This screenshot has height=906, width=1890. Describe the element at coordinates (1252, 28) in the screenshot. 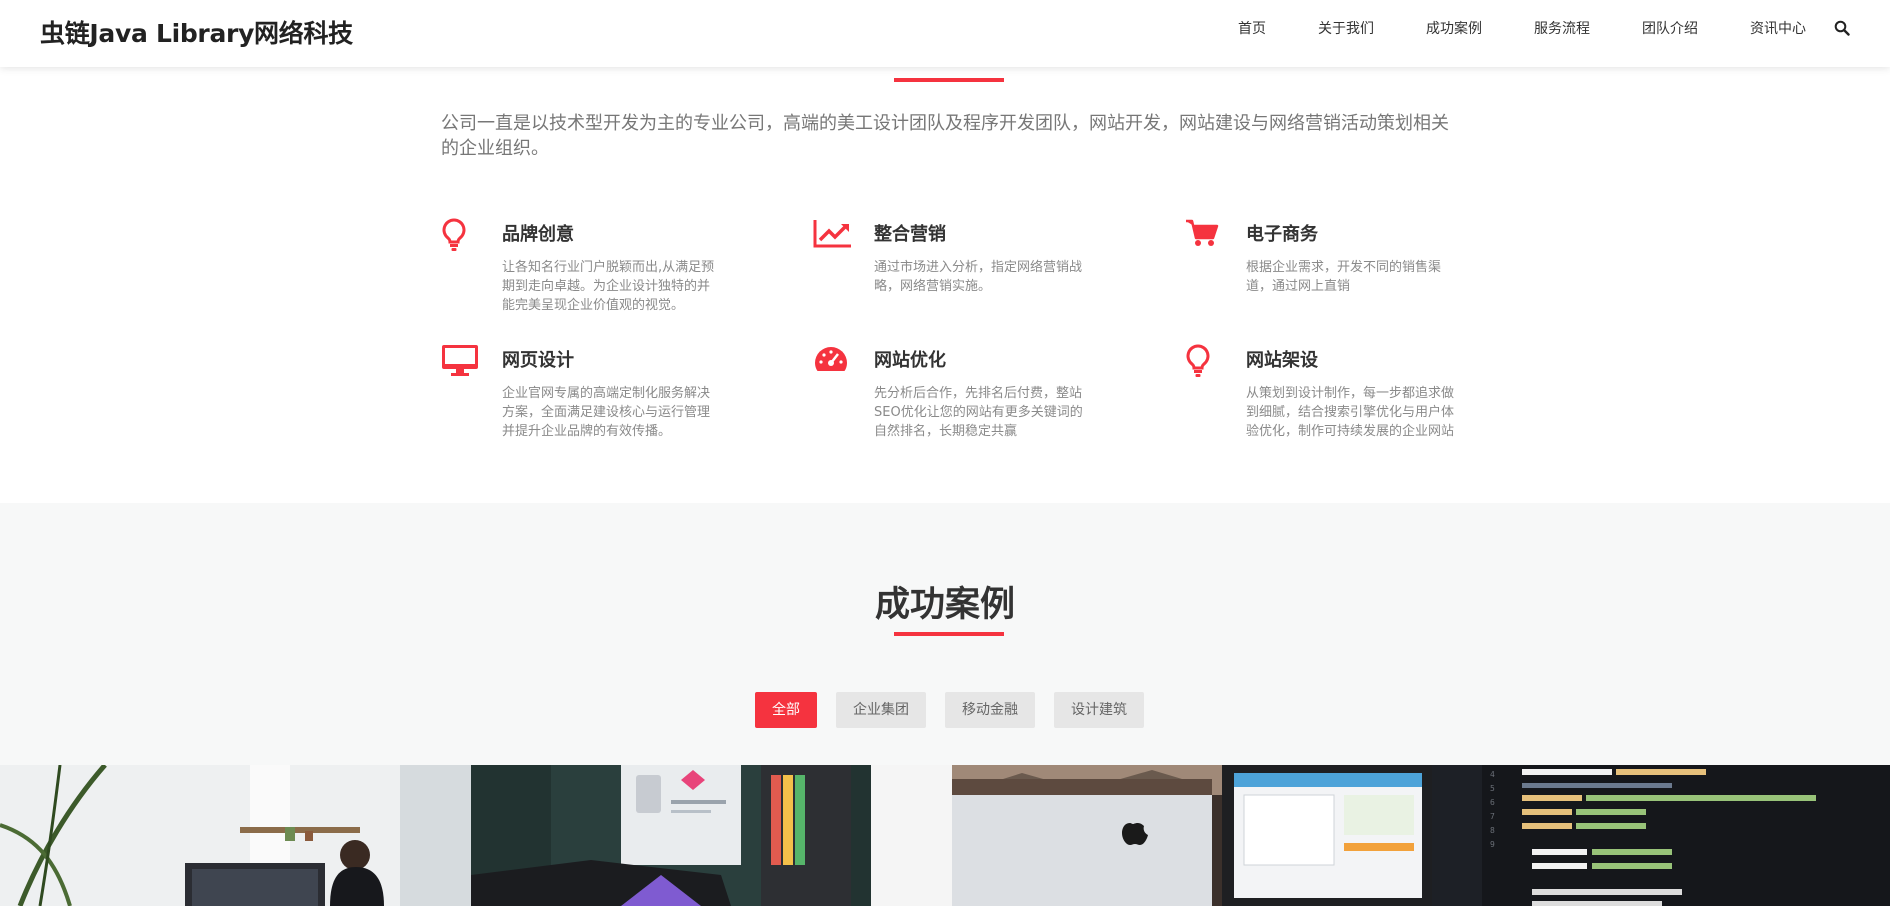

I see `nav-home: 首页` at that location.